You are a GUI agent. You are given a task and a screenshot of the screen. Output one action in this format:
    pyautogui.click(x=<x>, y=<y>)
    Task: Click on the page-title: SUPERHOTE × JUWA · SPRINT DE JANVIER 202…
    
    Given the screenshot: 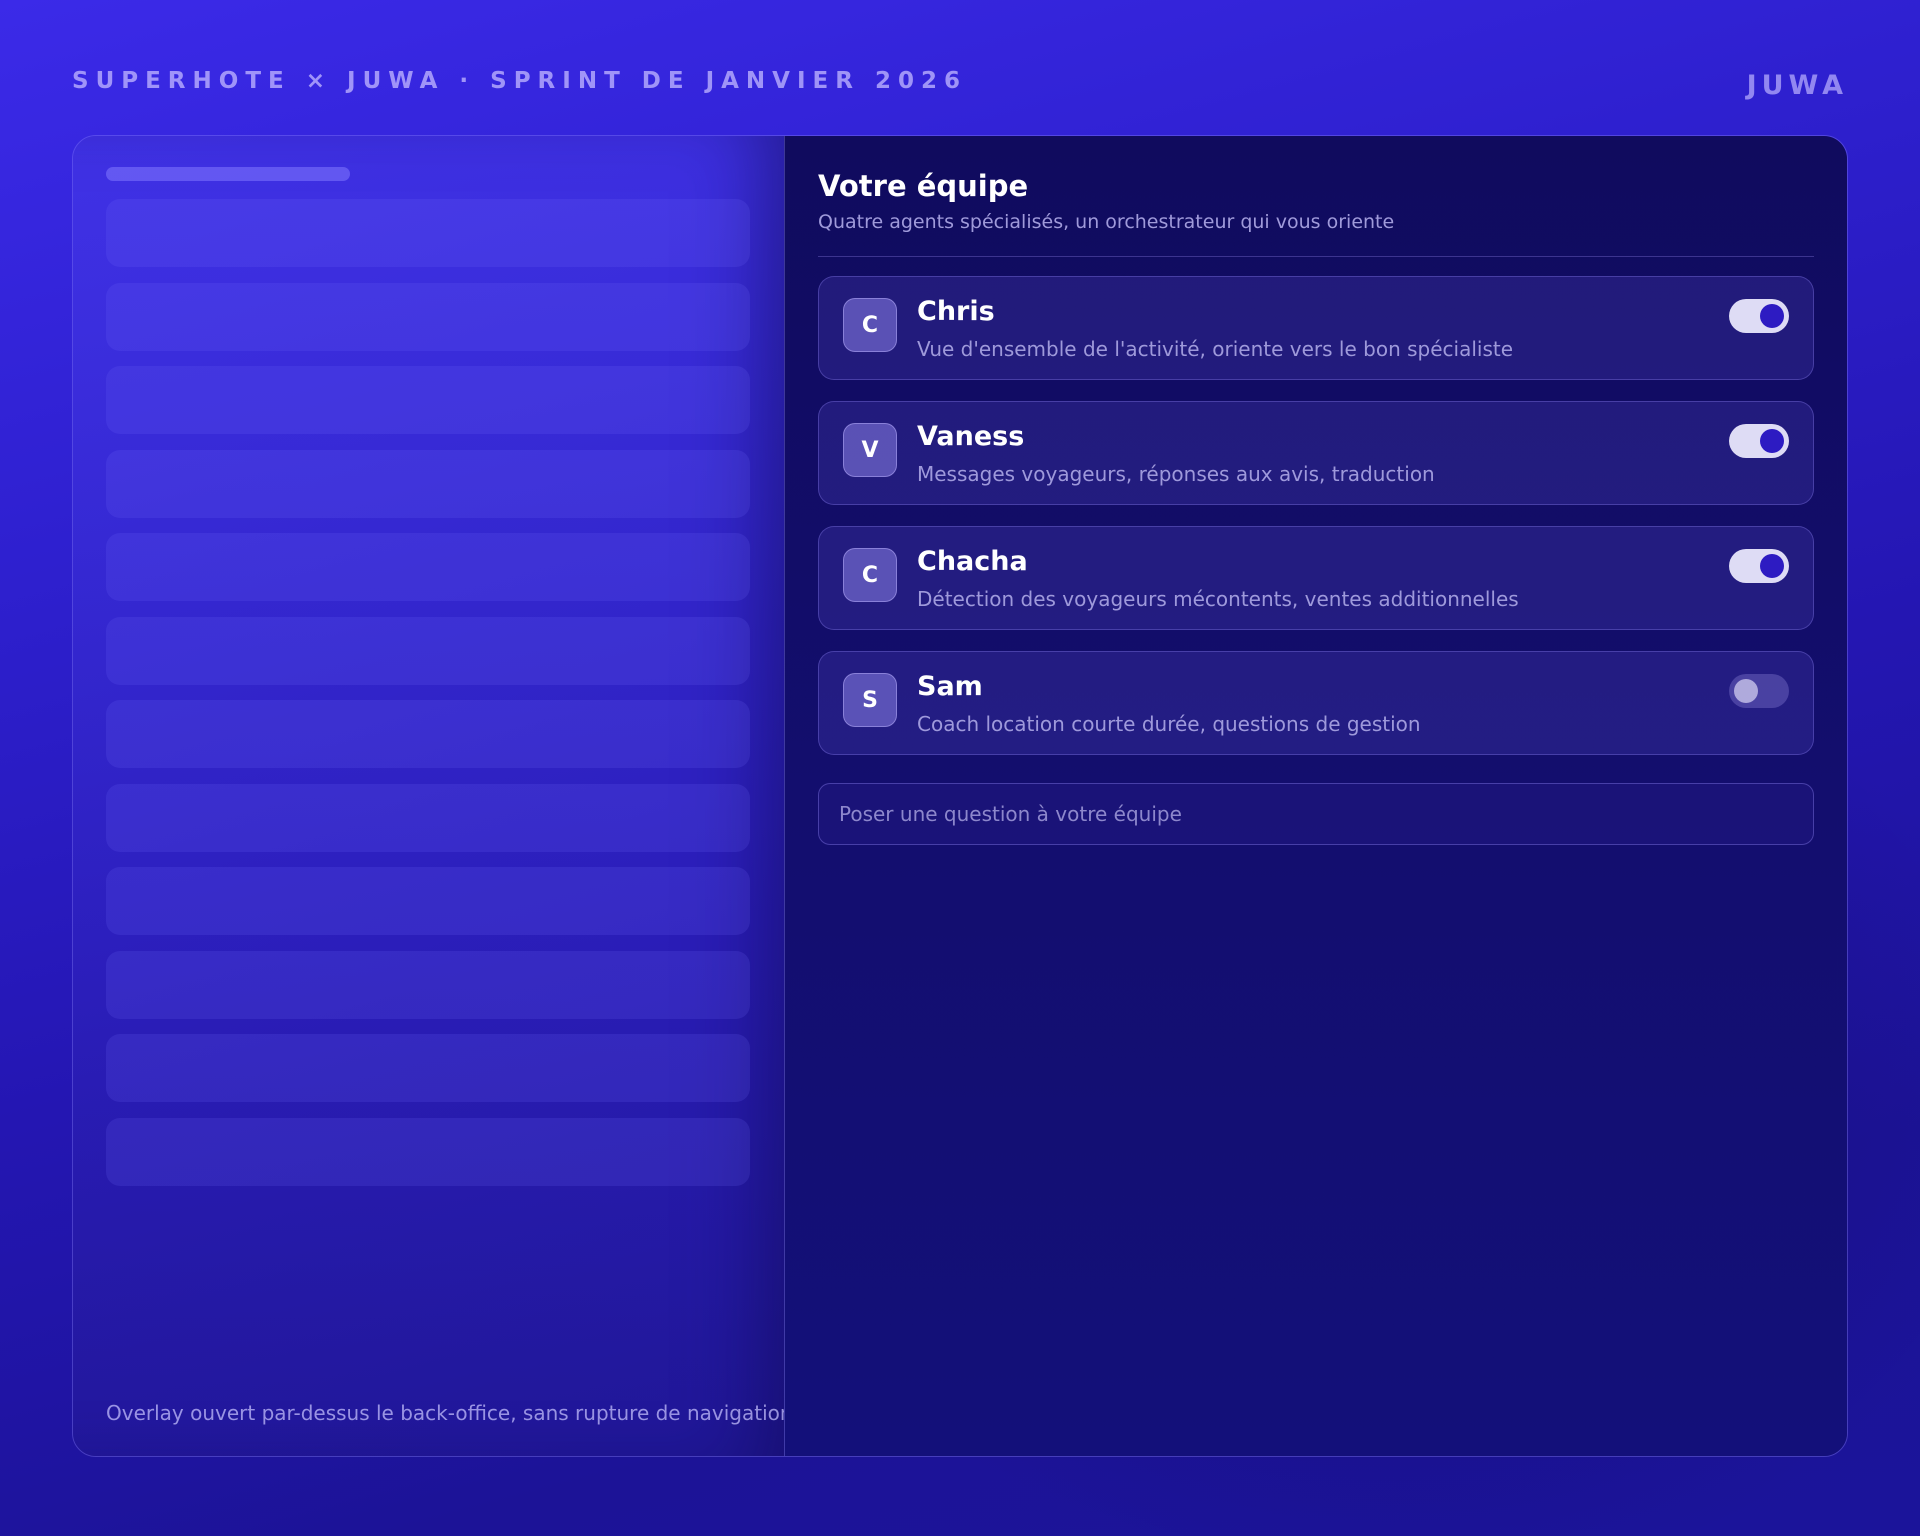 What is the action you would take?
    pyautogui.click(x=519, y=81)
    